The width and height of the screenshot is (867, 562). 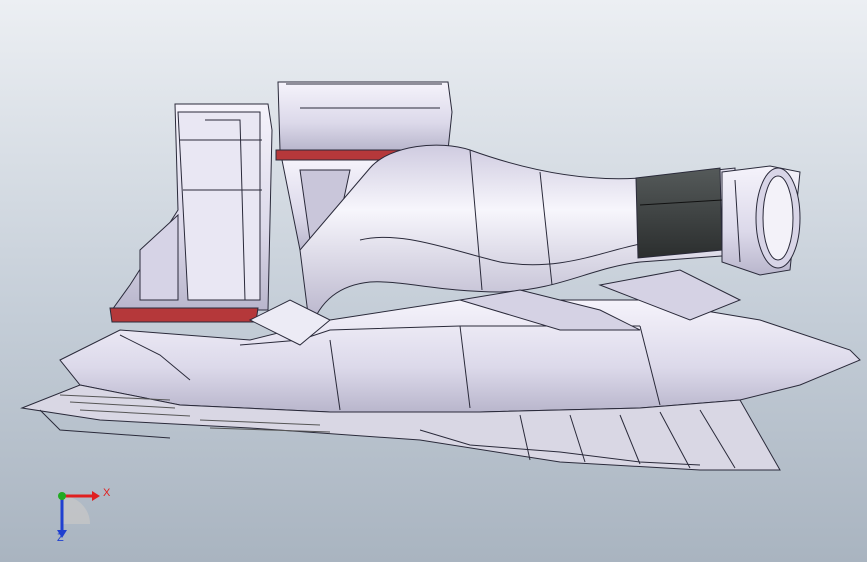 What do you see at coordinates (191, 213) in the screenshot?
I see `left-column` at bounding box center [191, 213].